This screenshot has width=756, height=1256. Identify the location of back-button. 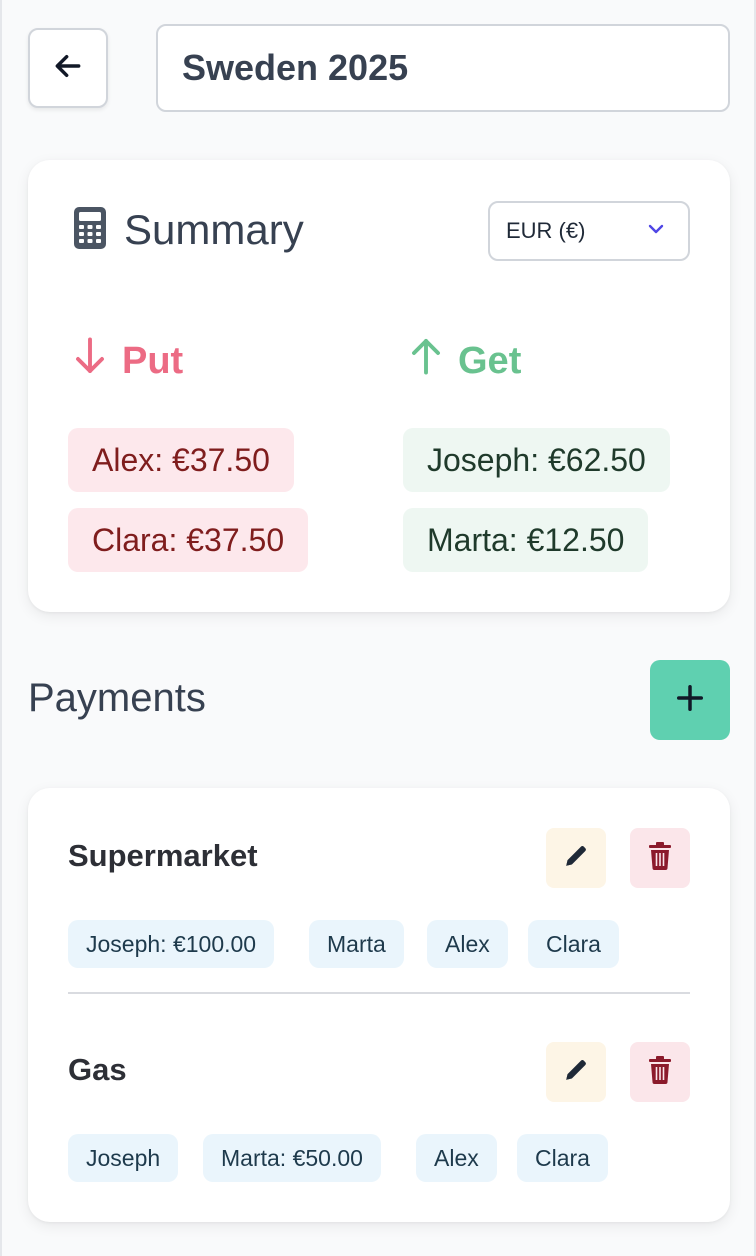
(68, 68).